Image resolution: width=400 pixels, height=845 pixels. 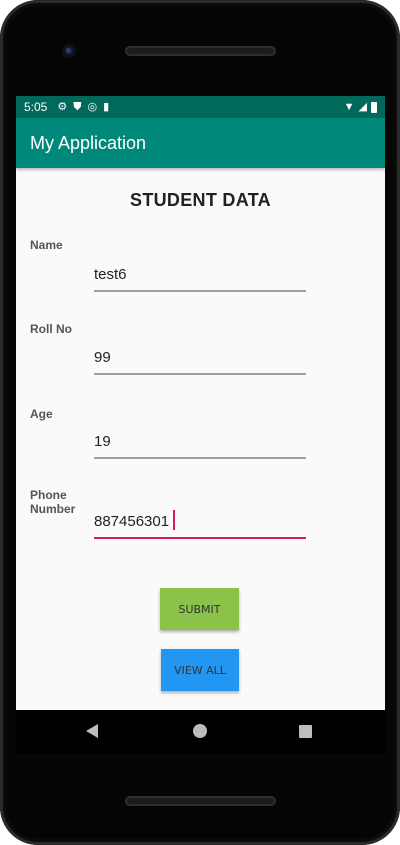 What do you see at coordinates (200, 442) in the screenshot?
I see `age-field` at bounding box center [200, 442].